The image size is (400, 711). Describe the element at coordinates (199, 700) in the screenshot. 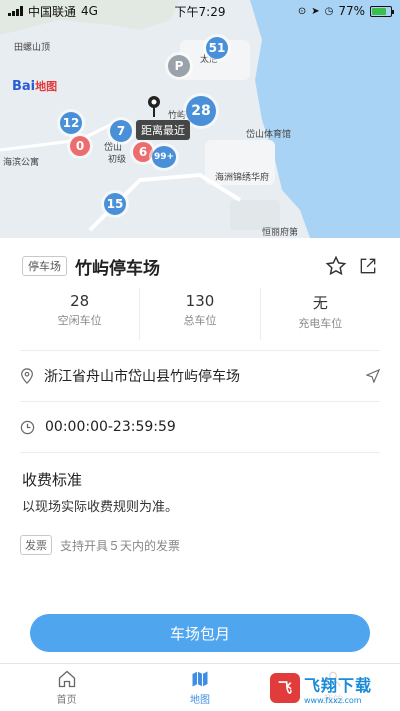

I see `tab-label: 地图` at that location.